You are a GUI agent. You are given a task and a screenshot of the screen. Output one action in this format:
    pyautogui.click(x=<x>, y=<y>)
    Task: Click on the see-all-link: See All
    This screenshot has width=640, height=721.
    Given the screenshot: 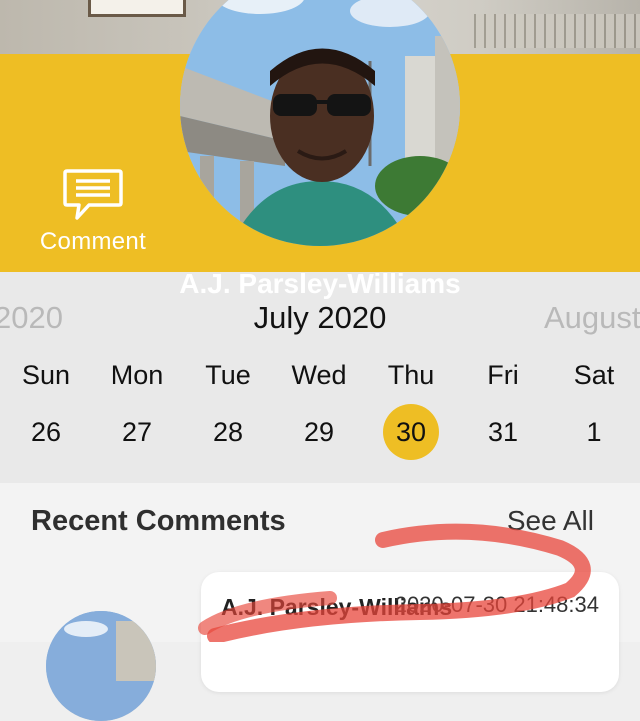 What is the action you would take?
    pyautogui.click(x=550, y=521)
    